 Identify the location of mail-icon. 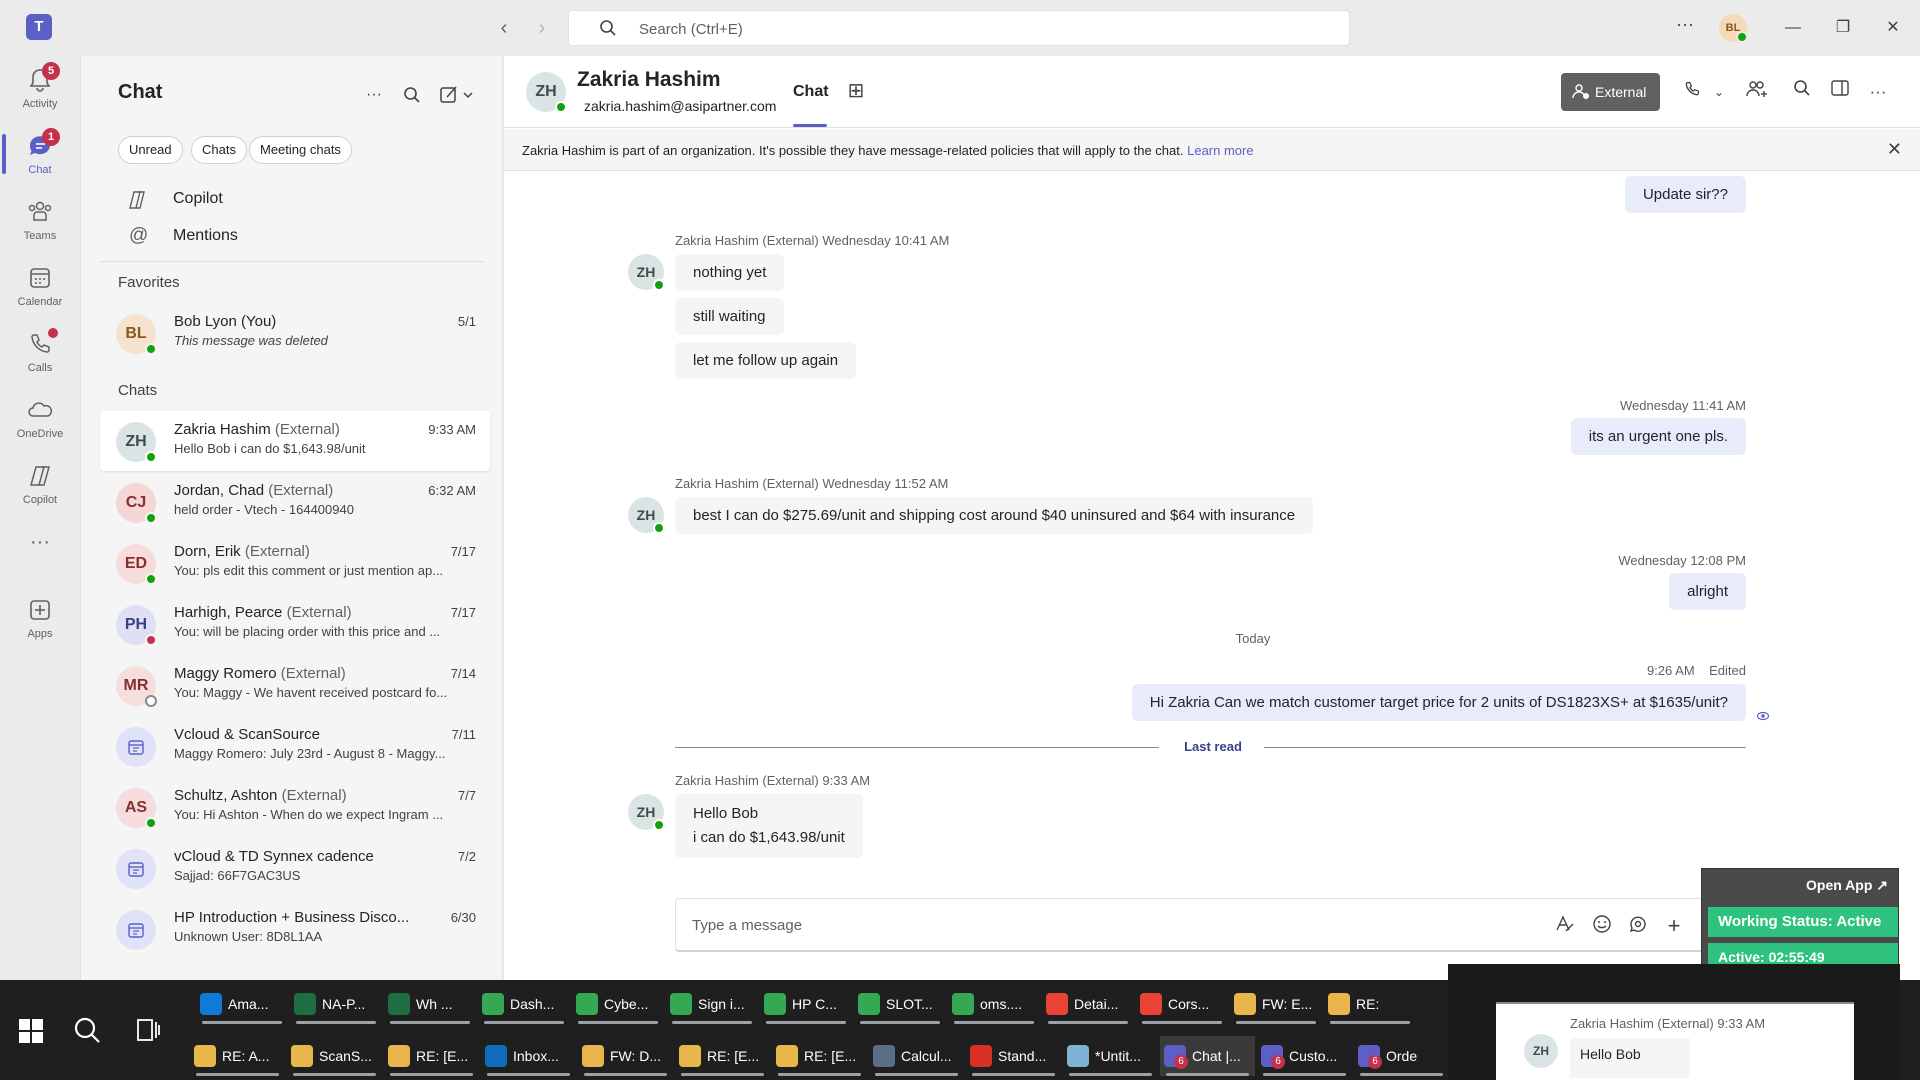
(593, 1056).